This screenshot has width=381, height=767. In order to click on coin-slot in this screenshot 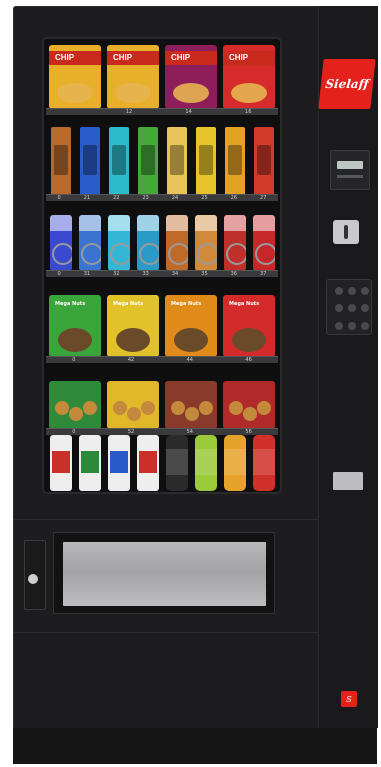, I will do `click(346, 232)`.